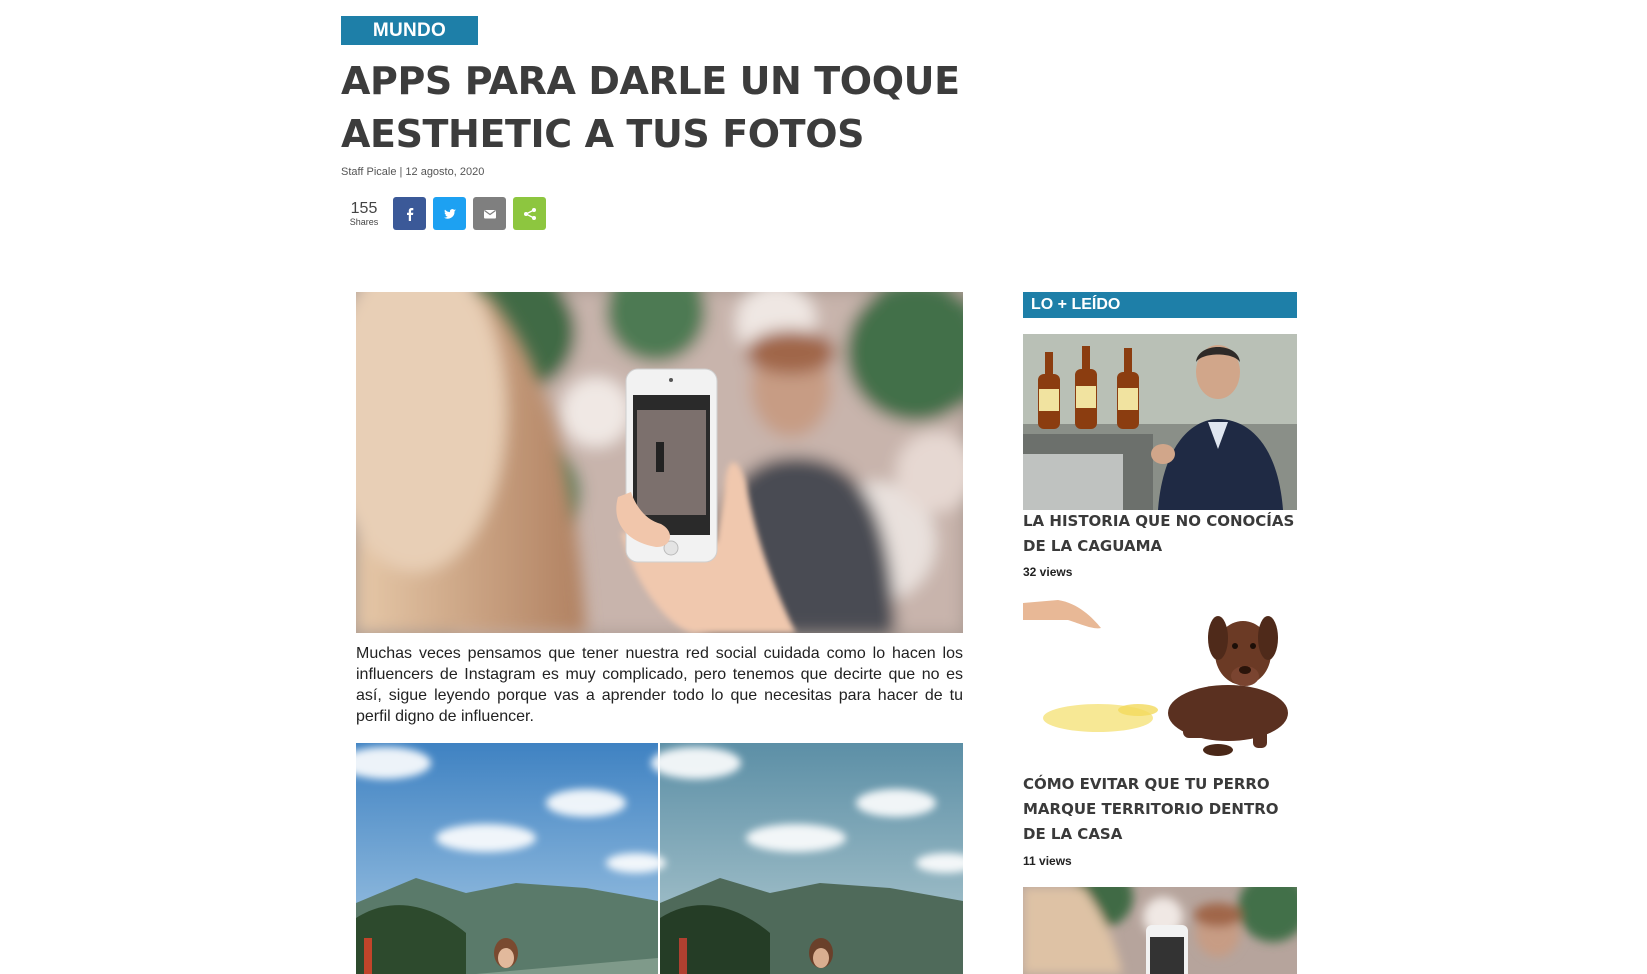 Image resolution: width=1647 pixels, height=974 pixels. What do you see at coordinates (364, 208) in the screenshot?
I see `share-count-number: 155` at bounding box center [364, 208].